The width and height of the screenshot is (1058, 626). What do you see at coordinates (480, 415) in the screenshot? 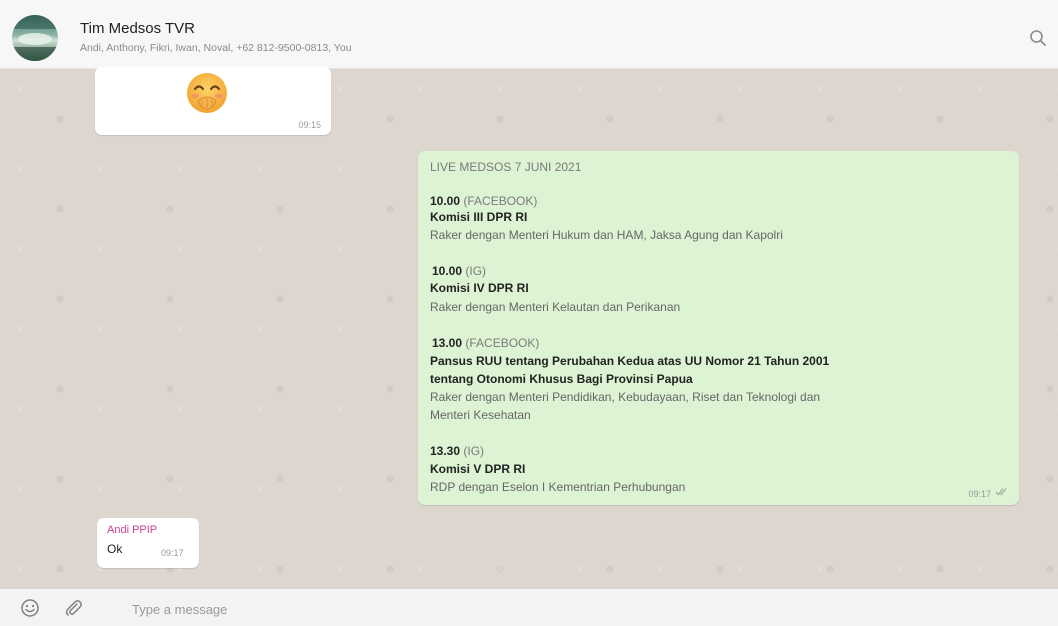
I see `schedule-item-desc-line2: Menteri Kesehatan` at bounding box center [480, 415].